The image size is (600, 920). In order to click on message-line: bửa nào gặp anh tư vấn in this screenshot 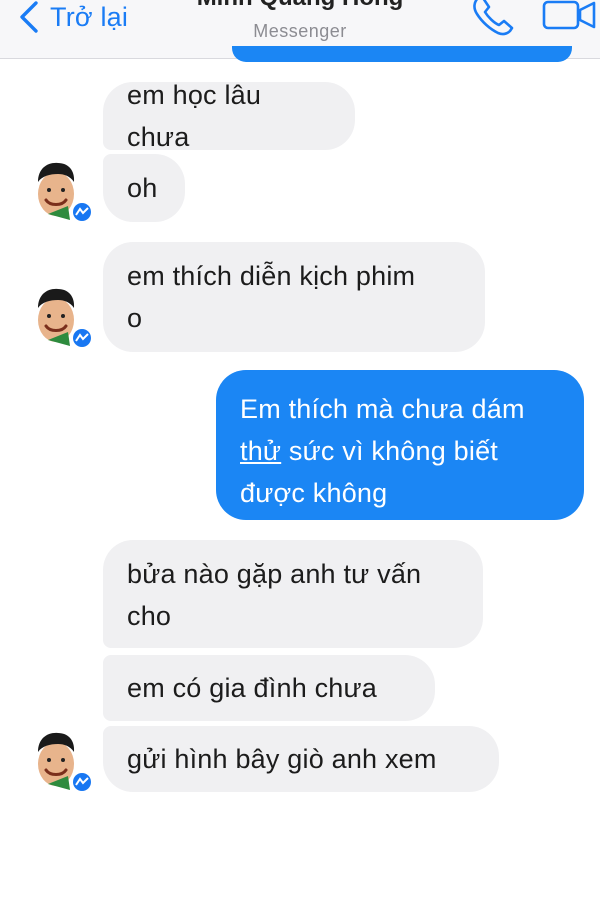, I will do `click(274, 574)`.